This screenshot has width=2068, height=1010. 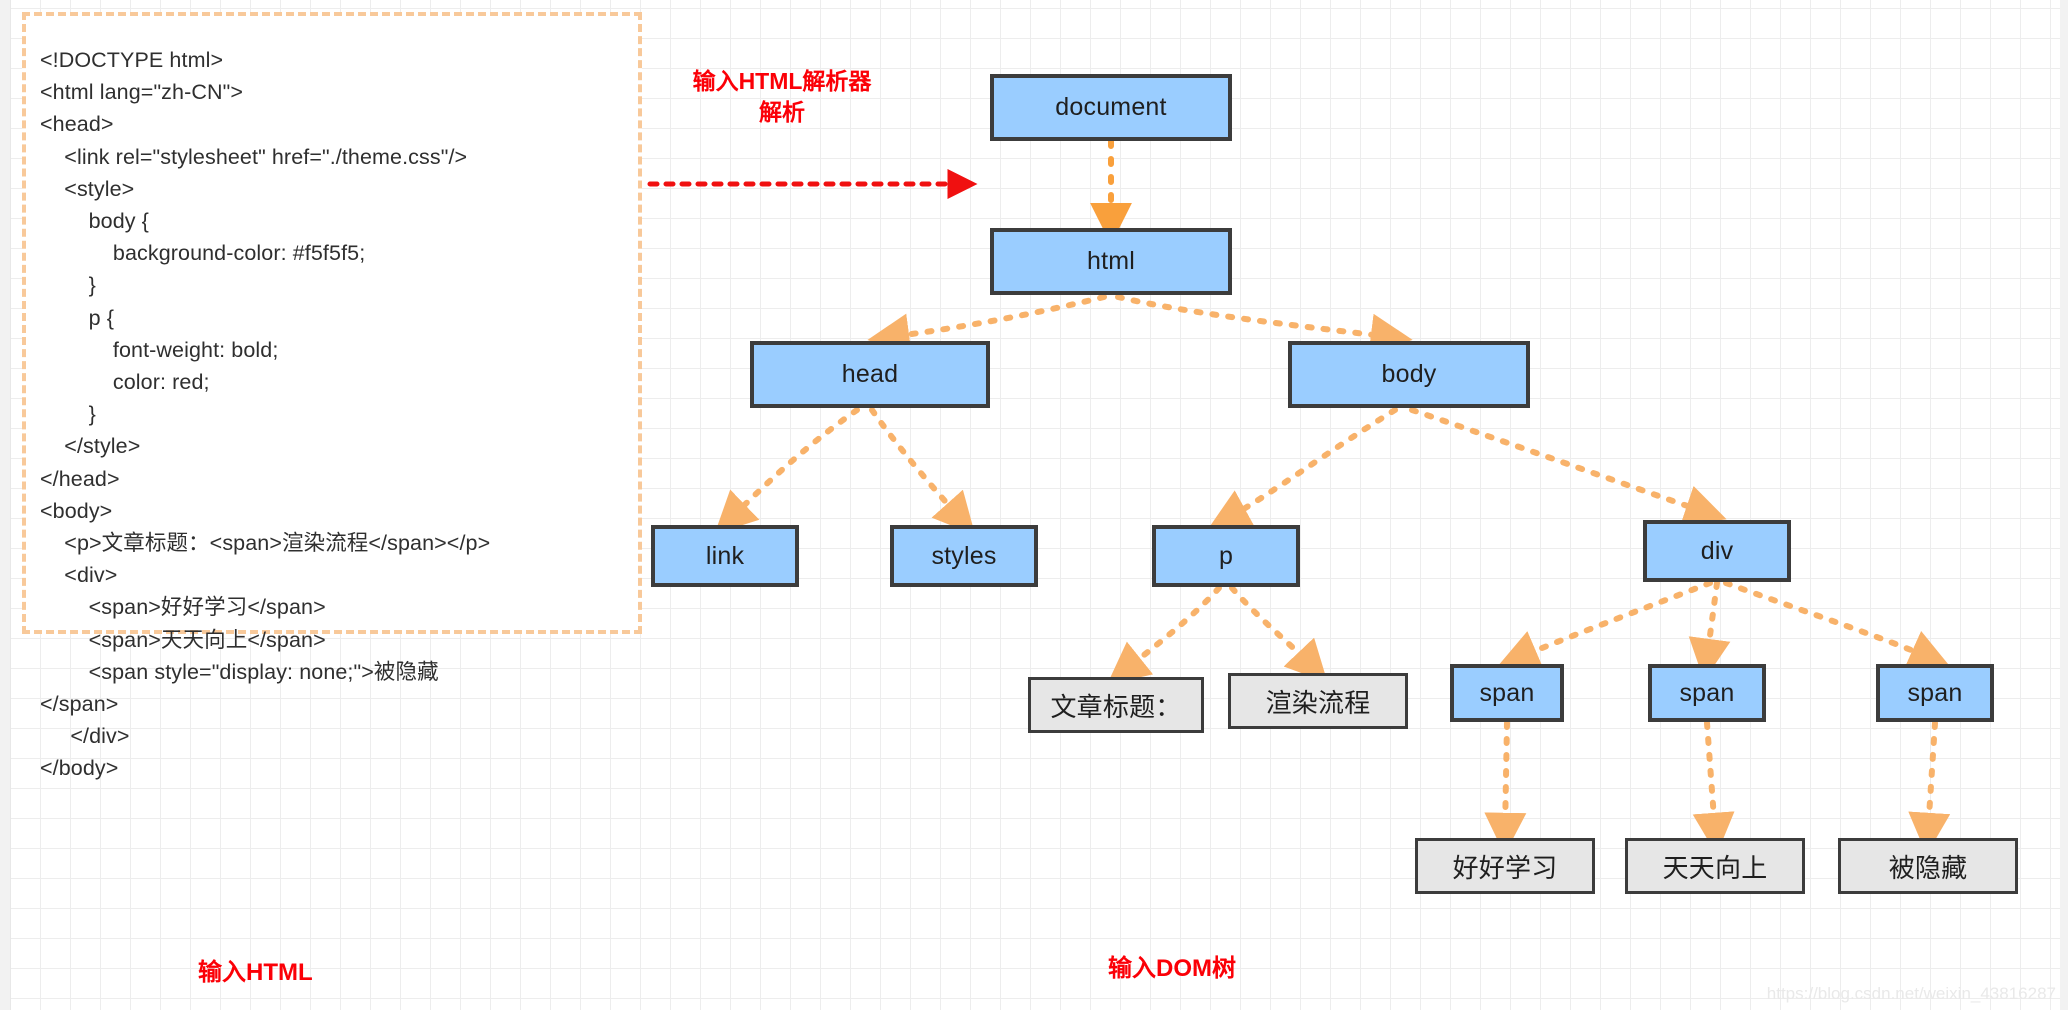 I want to click on dom-node-div: div, so click(x=1717, y=551).